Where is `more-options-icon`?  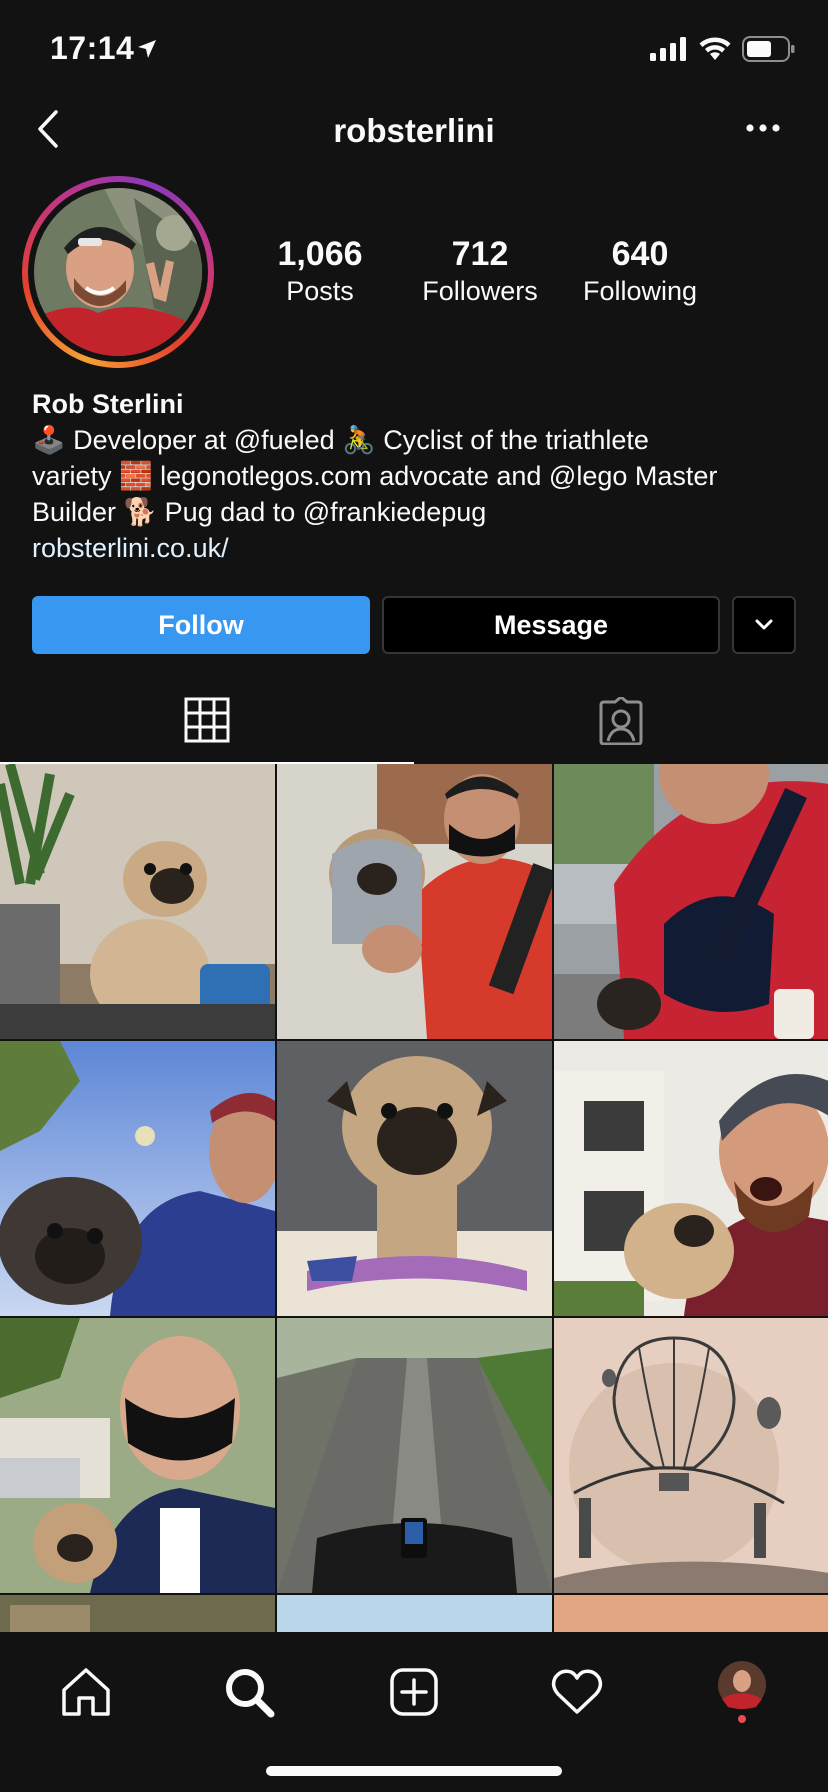
more-options-icon is located at coordinates (763, 128).